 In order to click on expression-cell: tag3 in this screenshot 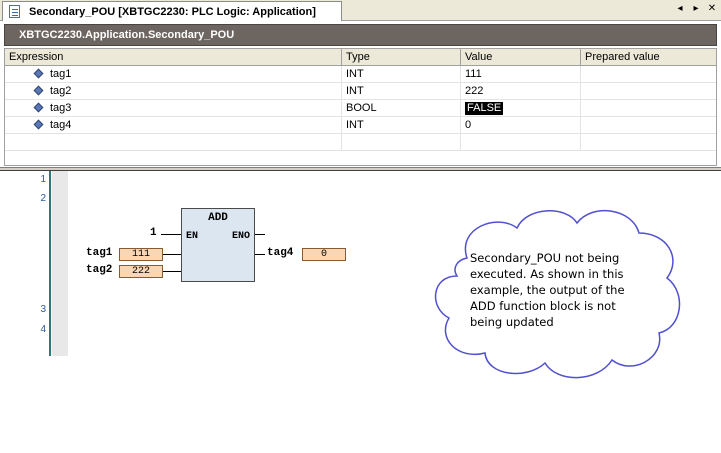, I will do `click(61, 108)`.